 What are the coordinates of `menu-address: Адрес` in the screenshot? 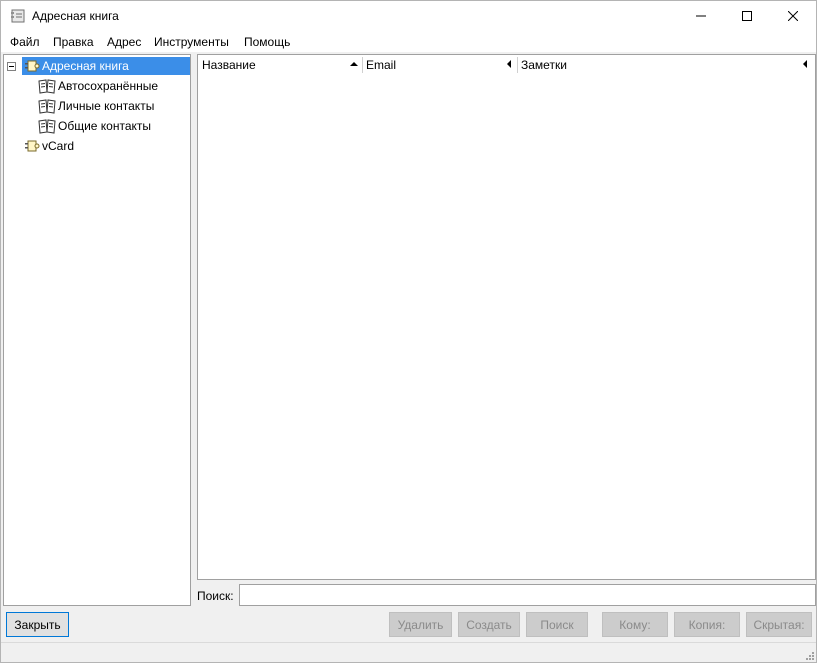 It's located at (124, 42).